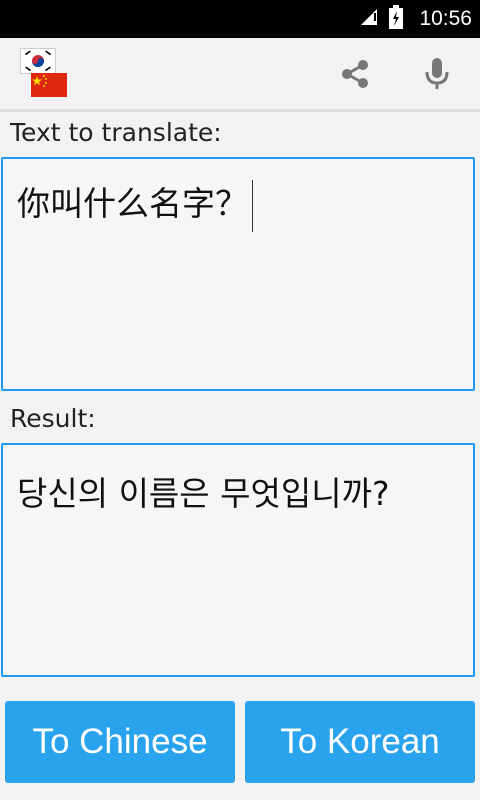 This screenshot has width=480, height=800. Describe the element at coordinates (53, 418) in the screenshot. I see `result-label: Result:` at that location.